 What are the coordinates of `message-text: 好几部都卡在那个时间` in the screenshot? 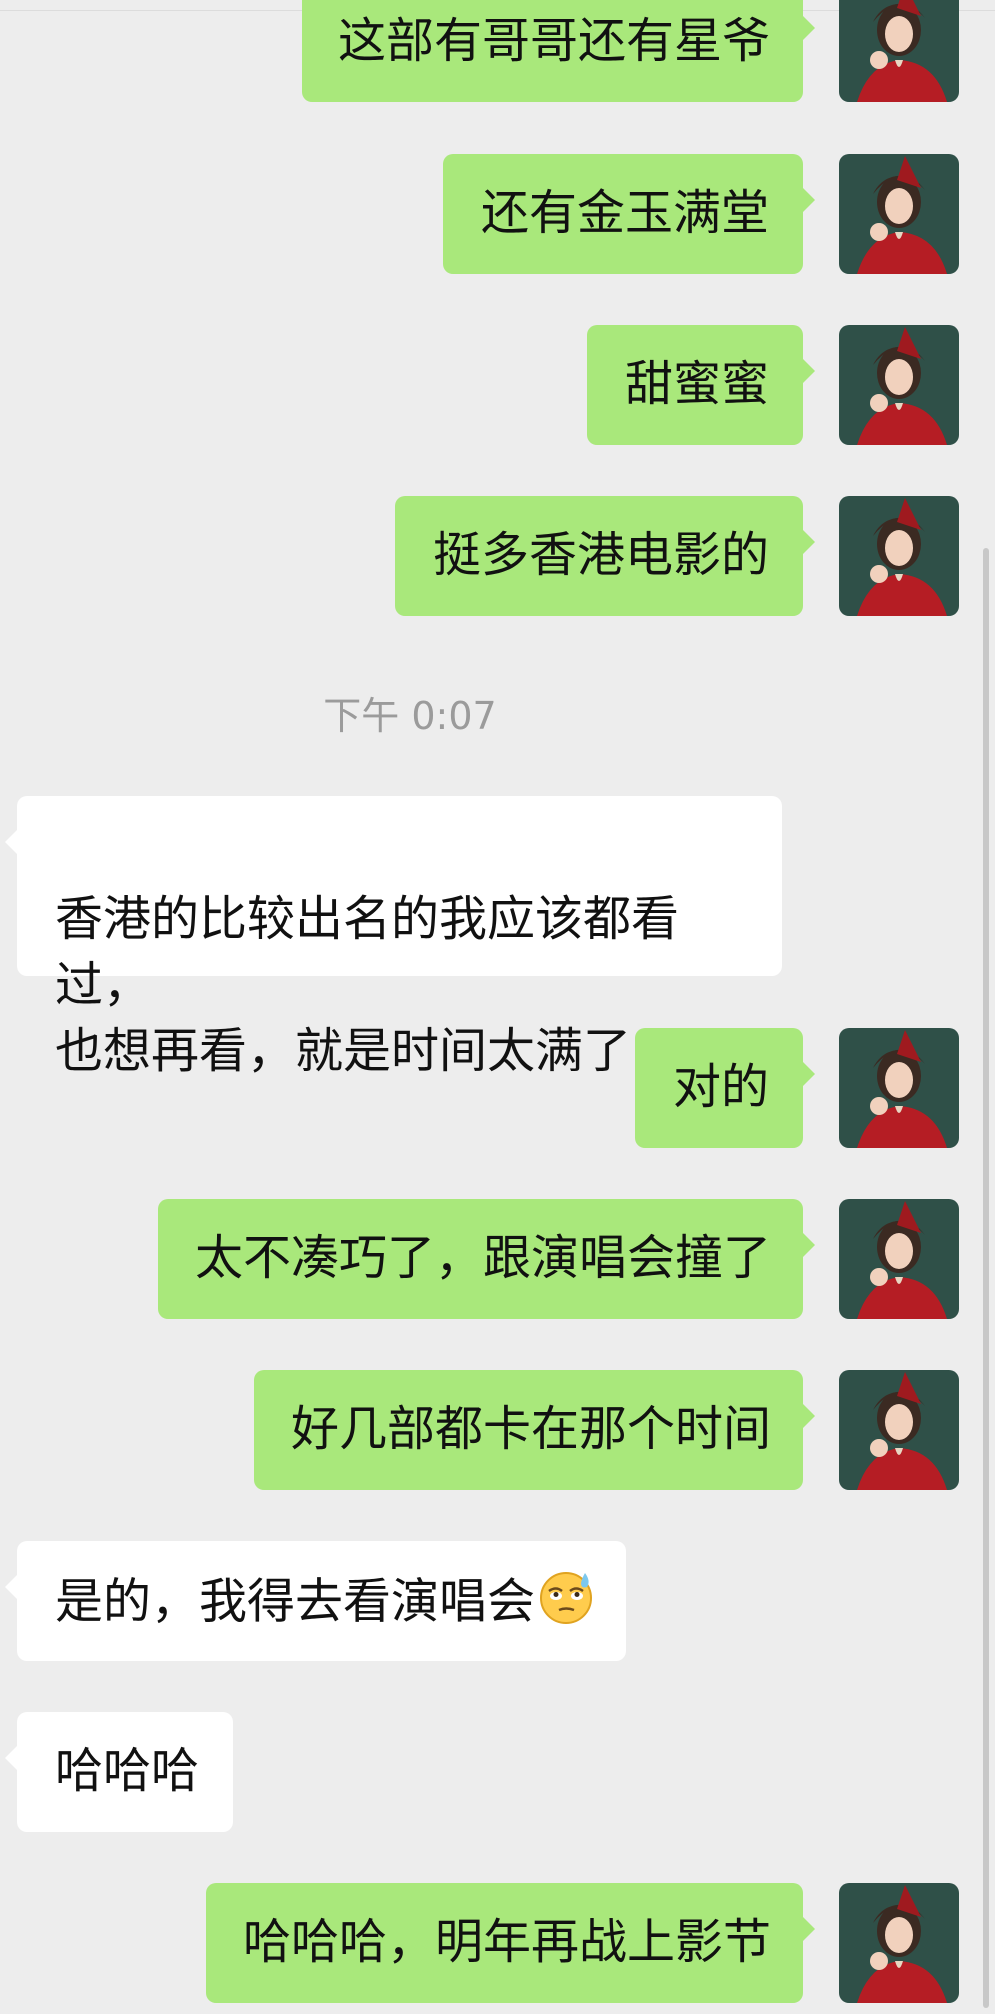 It's located at (531, 1429).